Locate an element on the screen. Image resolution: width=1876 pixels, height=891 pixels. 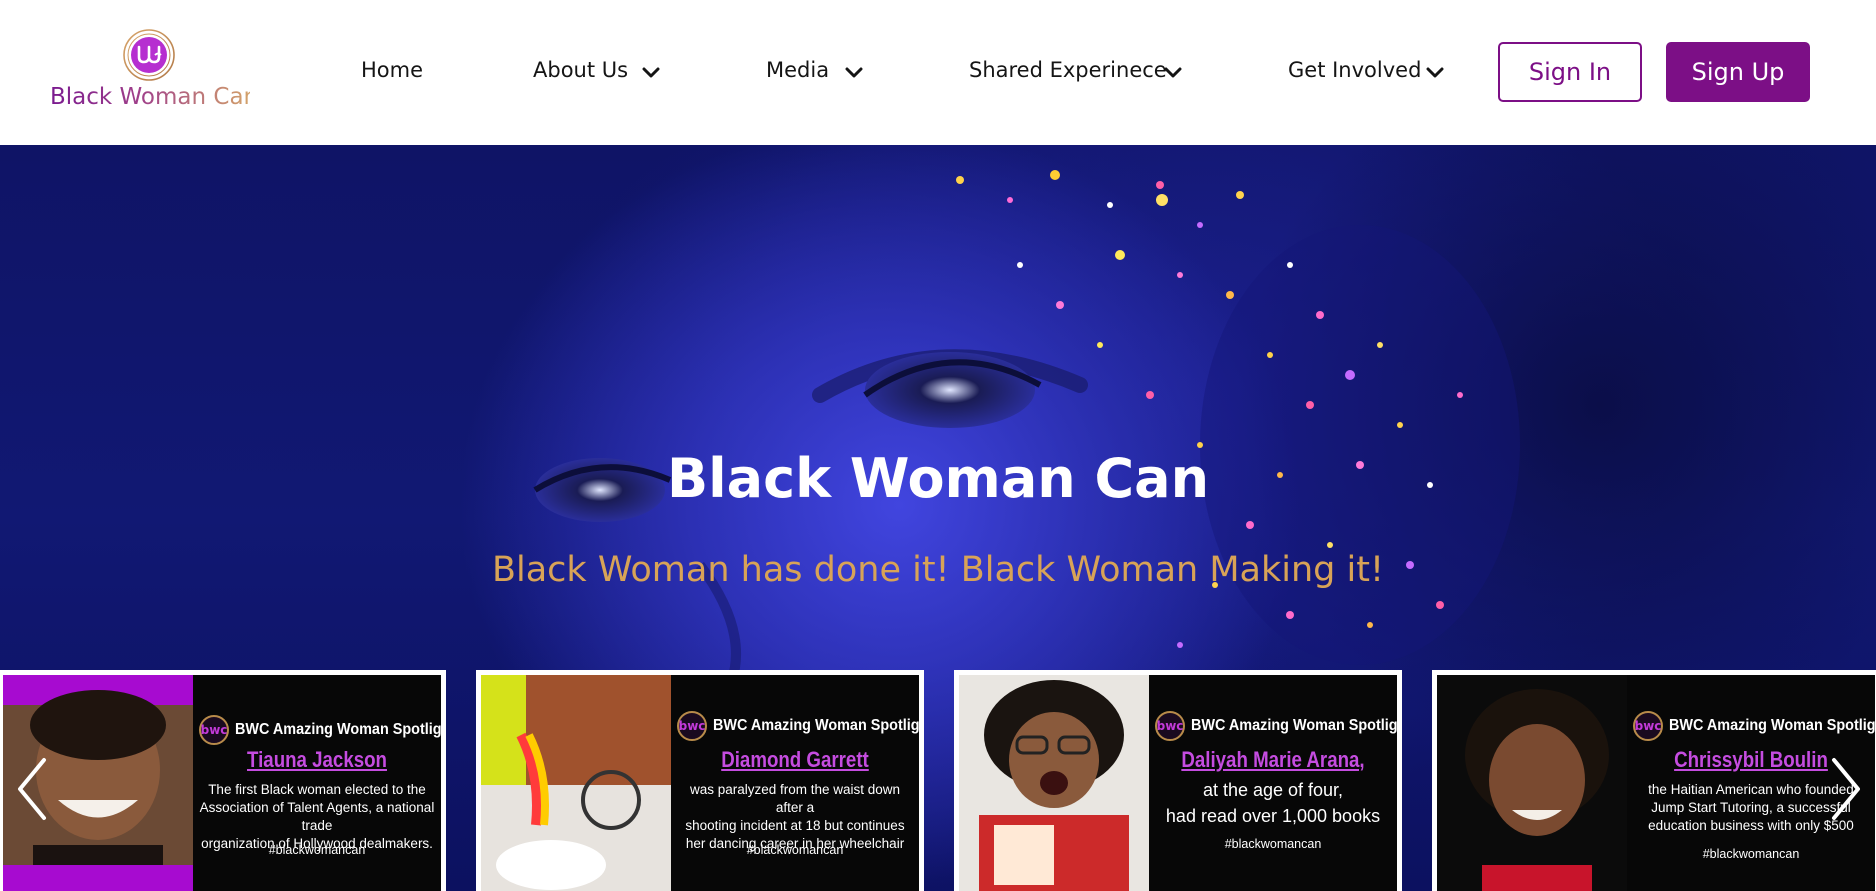
chevron-right-icon is located at coordinates (1846, 789).